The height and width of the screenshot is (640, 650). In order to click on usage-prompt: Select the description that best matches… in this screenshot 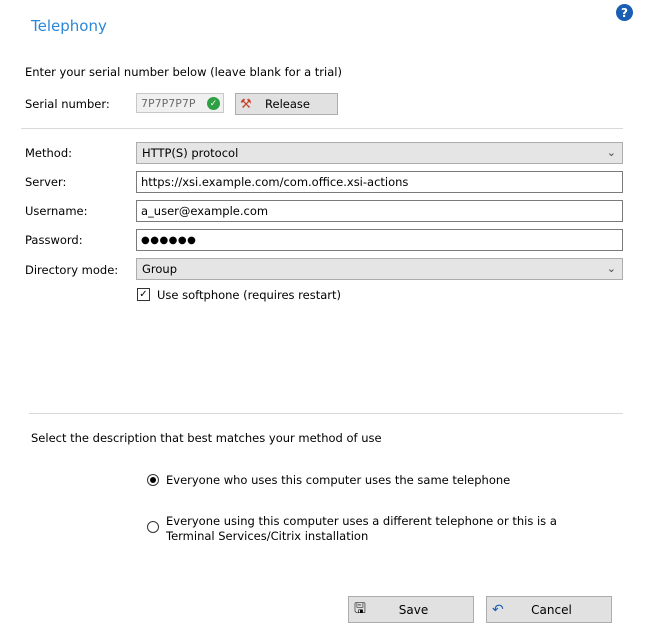, I will do `click(206, 438)`.